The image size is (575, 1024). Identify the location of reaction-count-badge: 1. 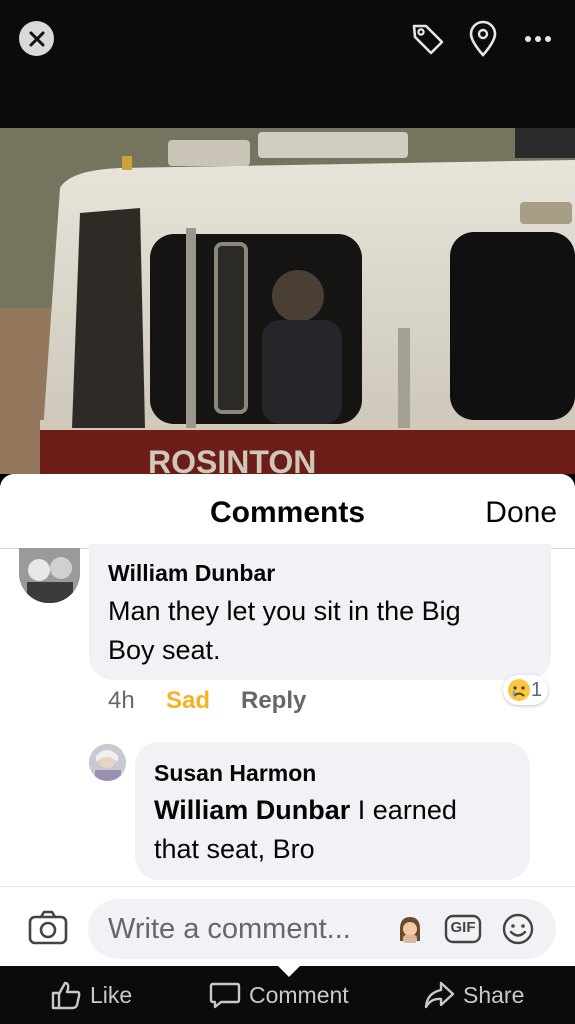
(526, 690).